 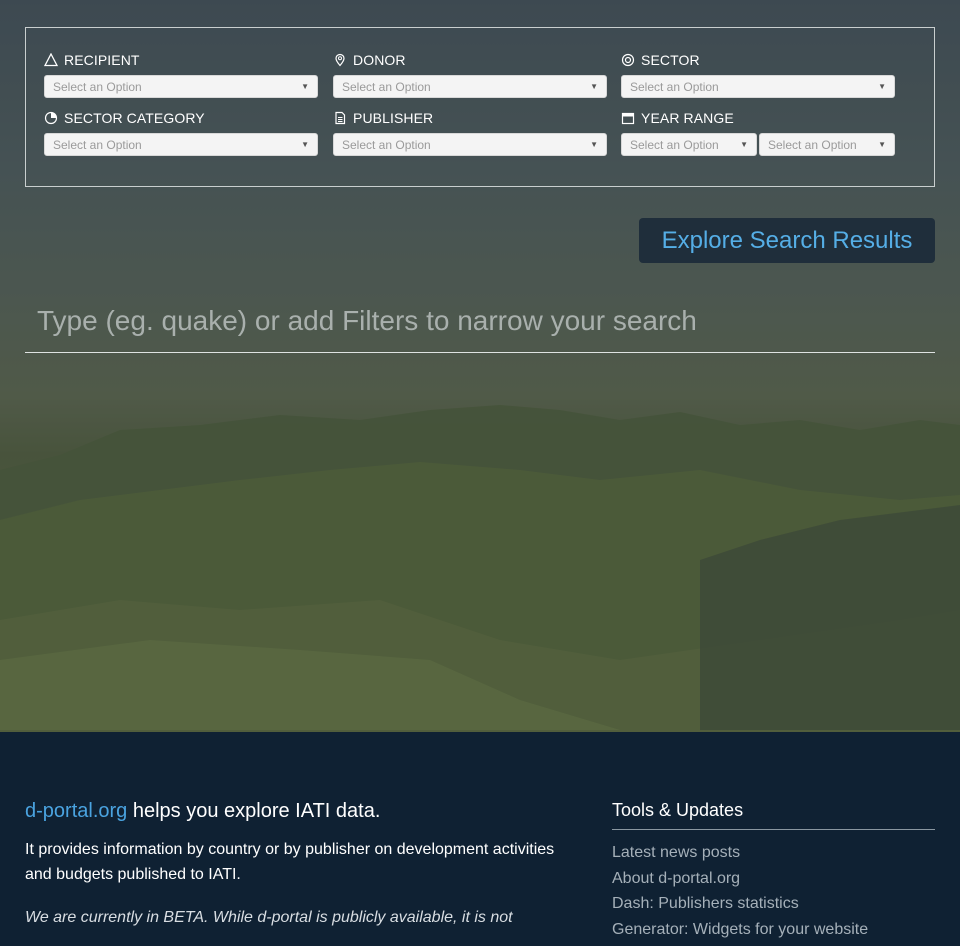 I want to click on recipient-select: Select an Option ▼, so click(x=181, y=86).